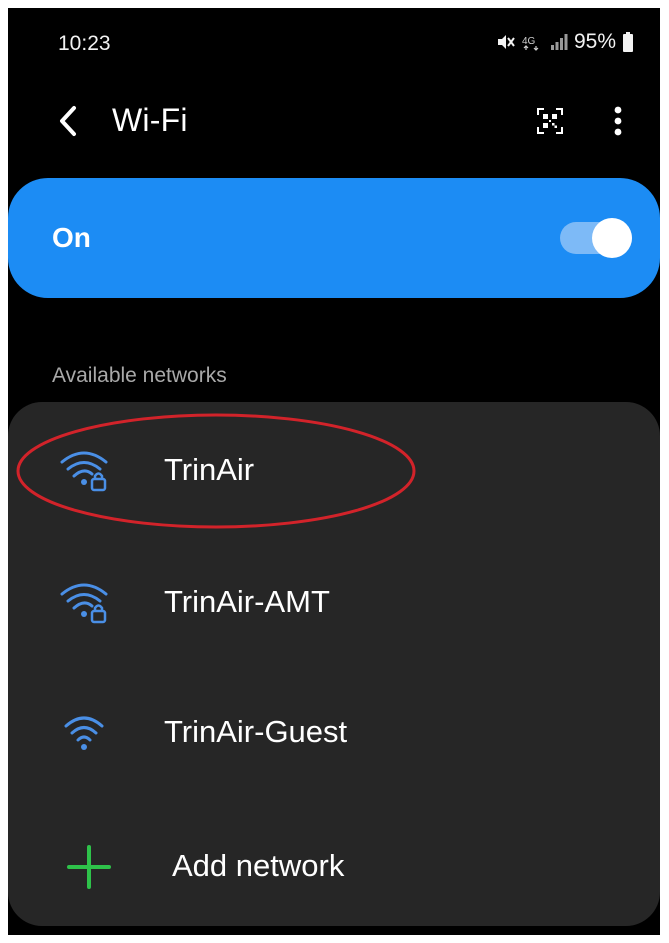 This screenshot has height=943, width=669. What do you see at coordinates (612, 238) in the screenshot?
I see `switch-knob` at bounding box center [612, 238].